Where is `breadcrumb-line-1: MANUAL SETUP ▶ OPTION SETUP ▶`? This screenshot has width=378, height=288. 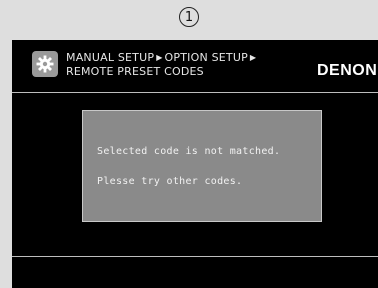
breadcrumb-line-1: MANUAL SETUP ▶ OPTION SETUP ▶ is located at coordinates (162, 58).